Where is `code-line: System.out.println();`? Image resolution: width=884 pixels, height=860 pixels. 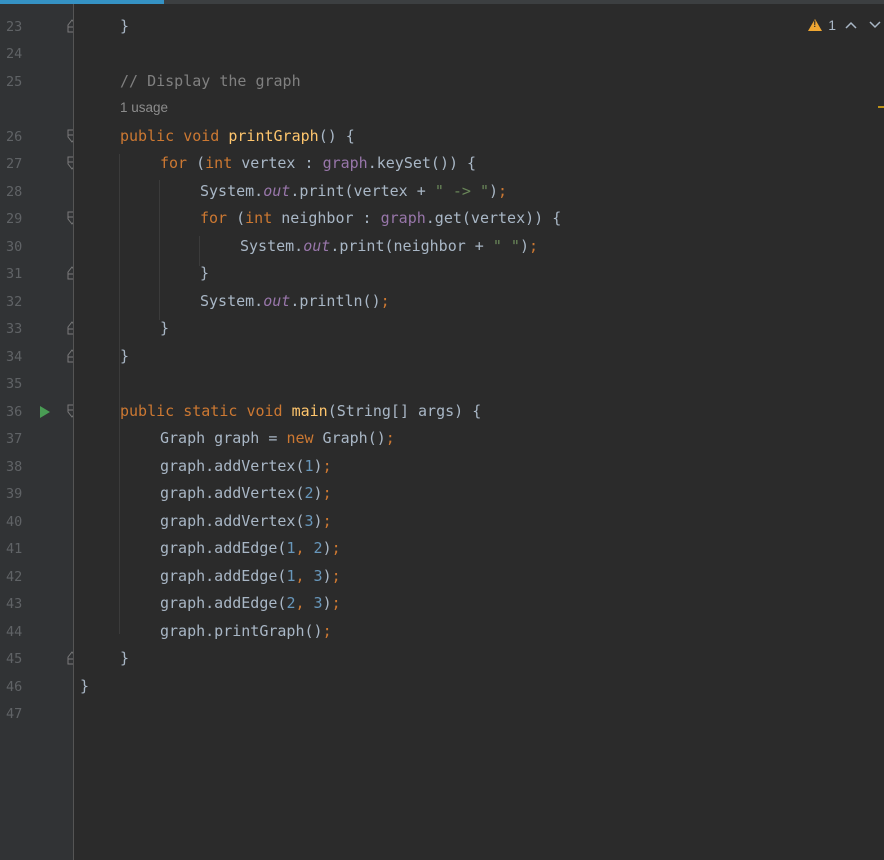
code-line: System.out.println(); is located at coordinates (295, 301).